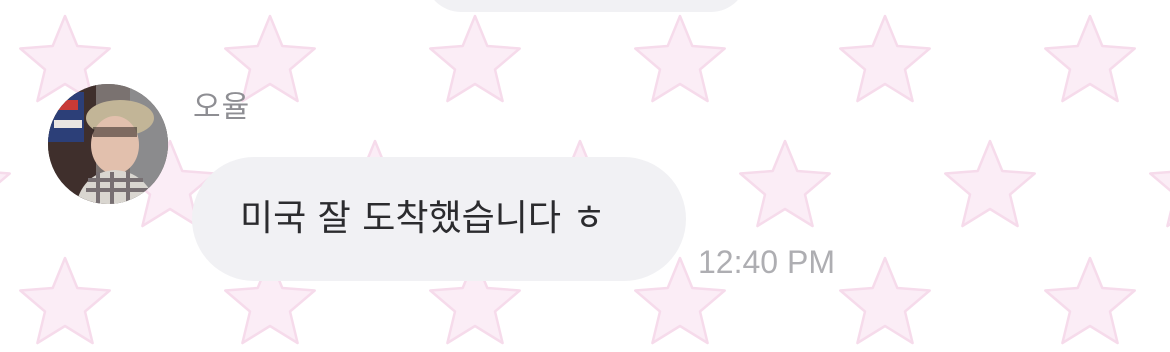  I want to click on sender-avatar, so click(108, 144).